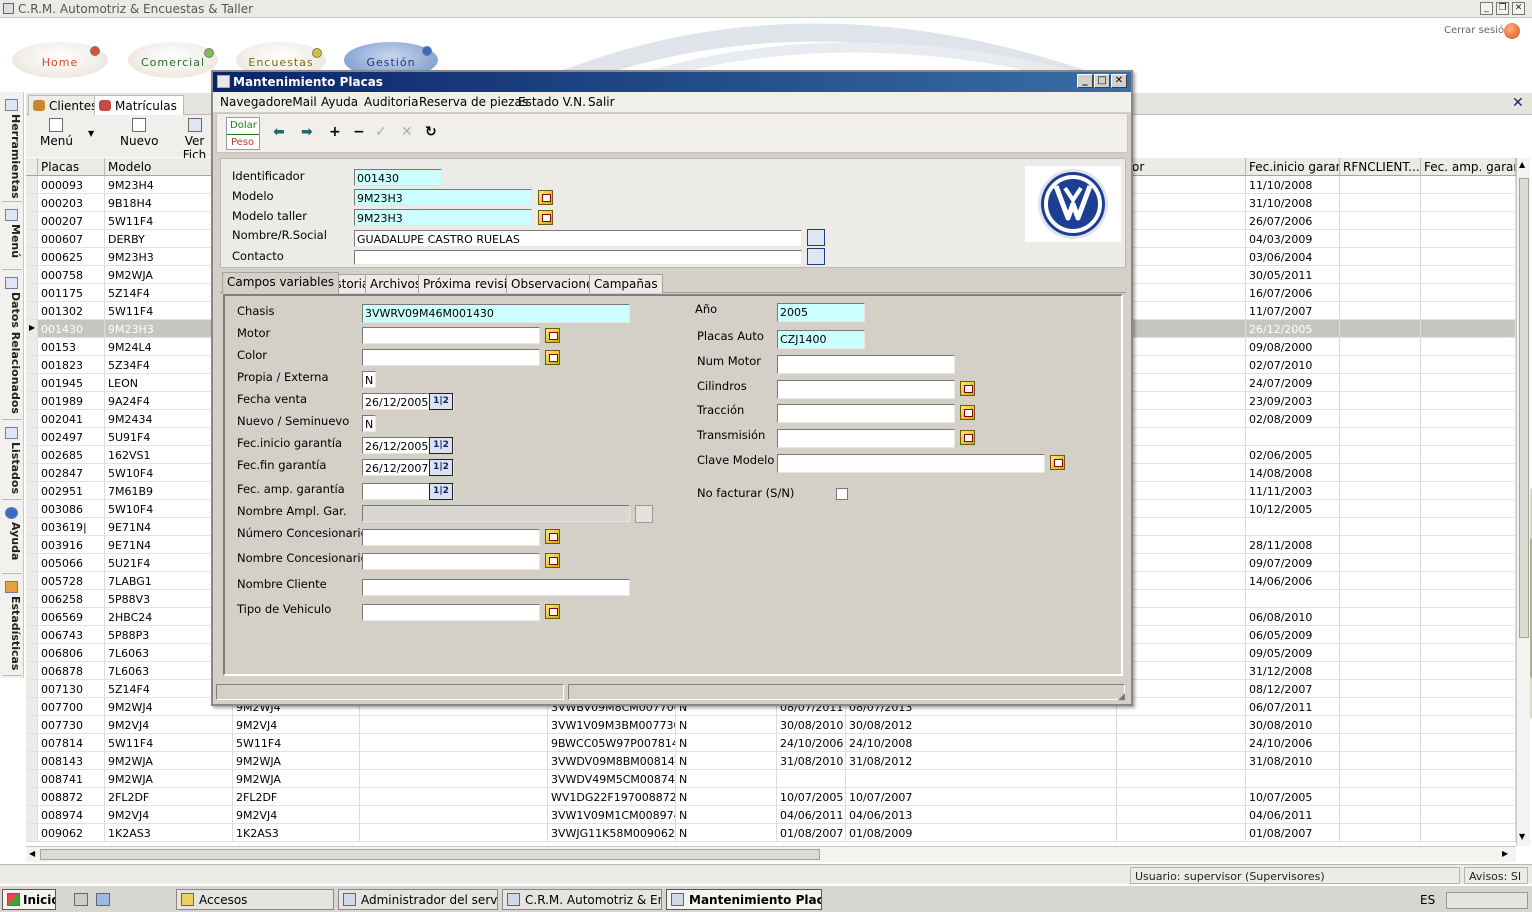  What do you see at coordinates (1102, 81) in the screenshot?
I see `dialog-maximize-icon: □` at bounding box center [1102, 81].